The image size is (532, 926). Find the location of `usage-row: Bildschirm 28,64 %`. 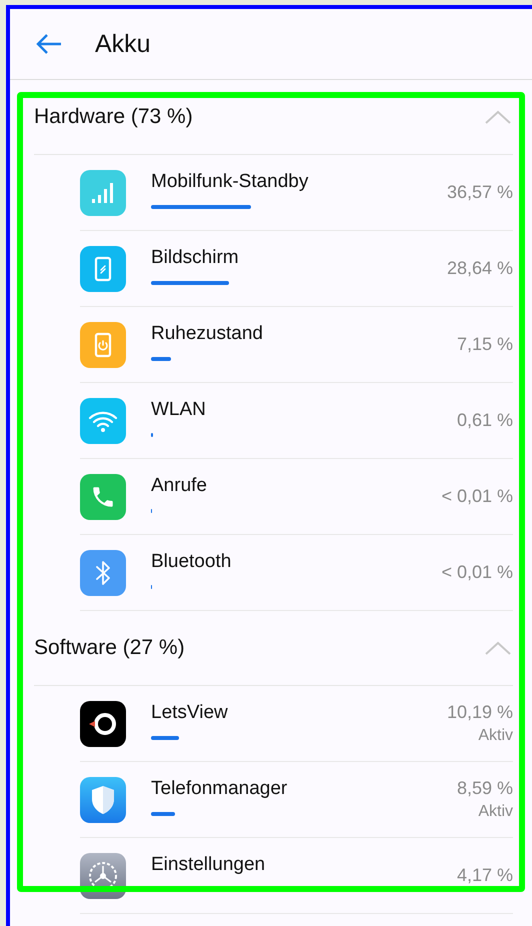

usage-row: Bildschirm 28,64 % is located at coordinates (296, 269).